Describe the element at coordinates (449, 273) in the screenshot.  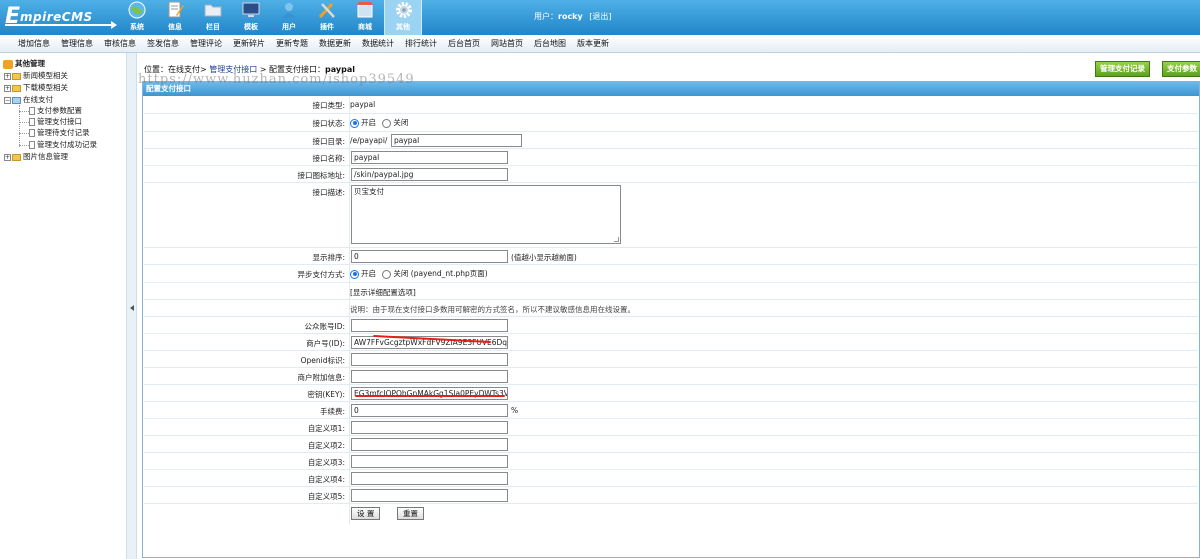
I see `async-hint: (payend_nt.php页面)` at that location.